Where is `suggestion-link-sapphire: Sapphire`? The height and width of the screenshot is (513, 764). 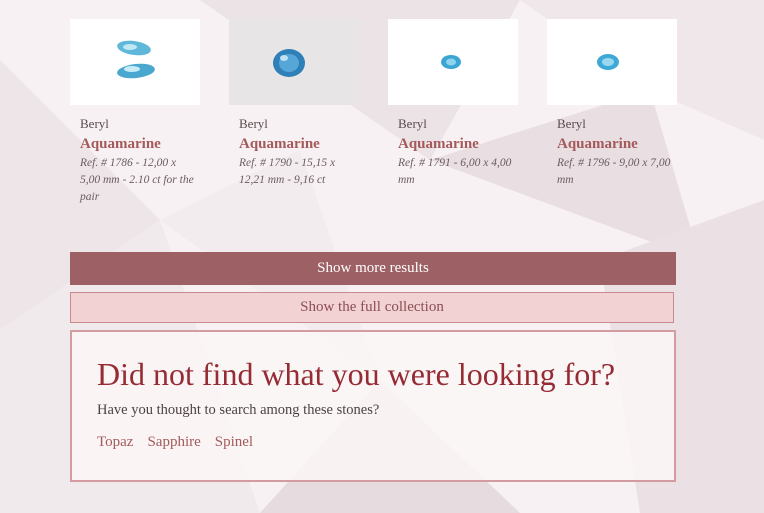
suggestion-link-sapphire: Sapphire is located at coordinates (173, 442).